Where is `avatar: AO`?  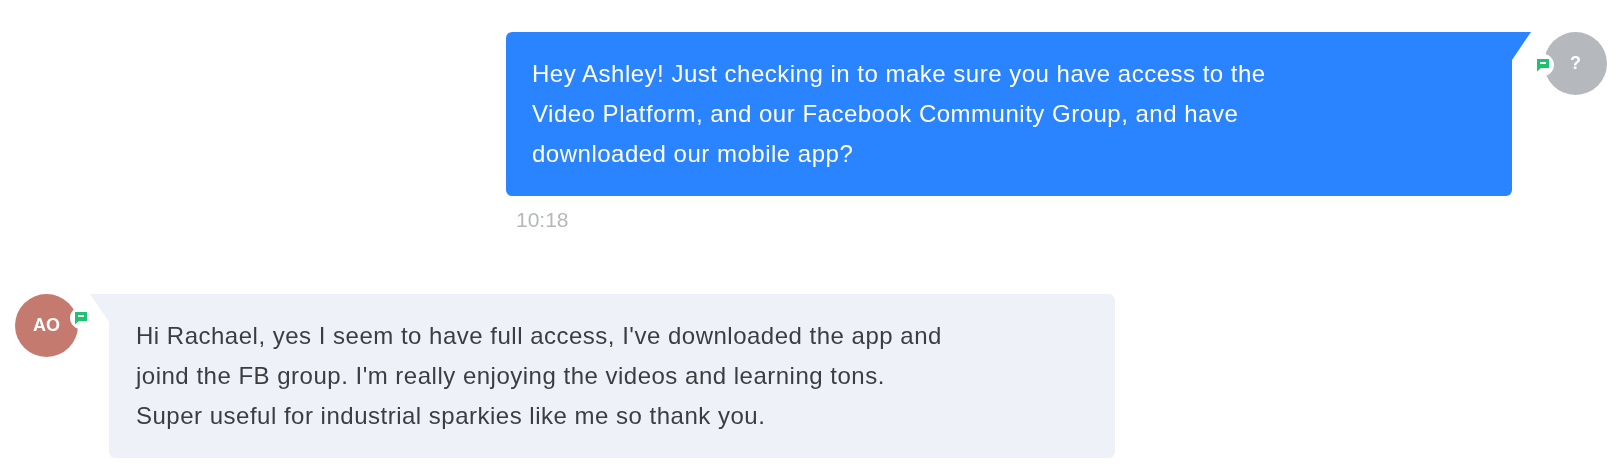
avatar: AO is located at coordinates (46, 325).